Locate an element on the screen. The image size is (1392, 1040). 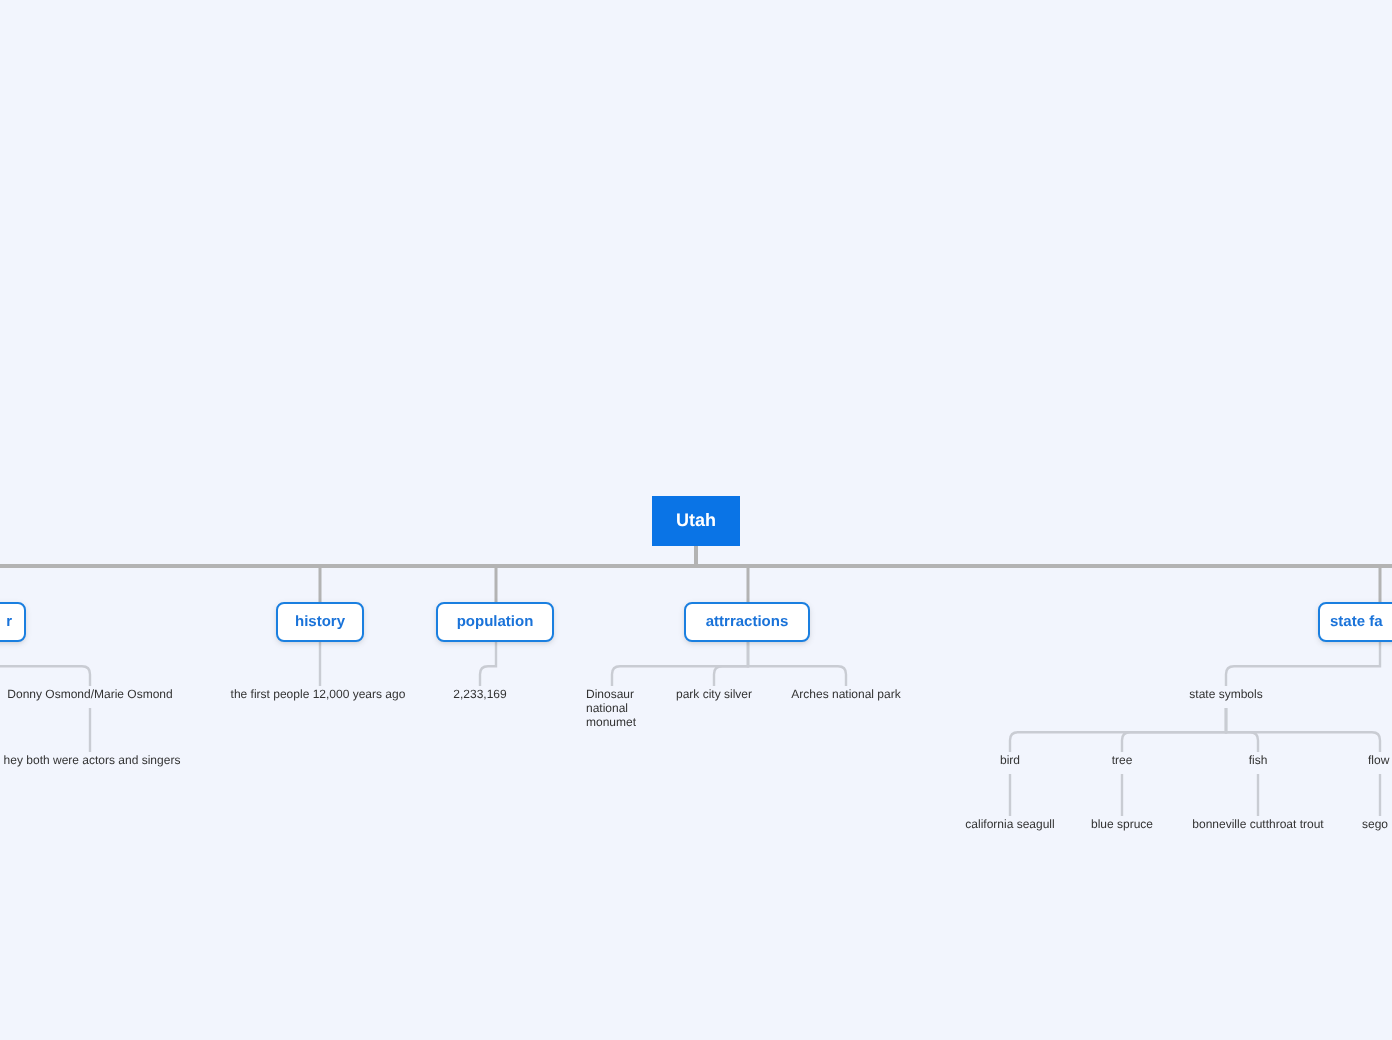
central-topic: Utah is located at coordinates (696, 521).